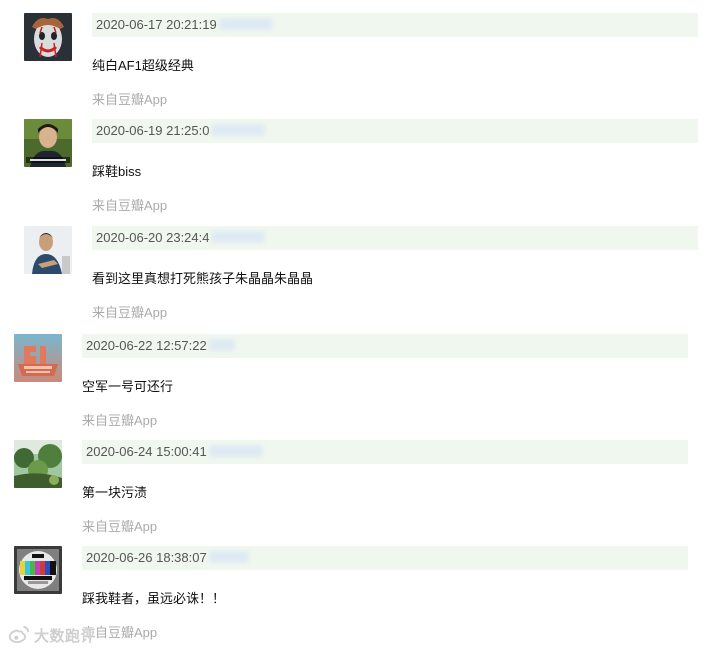 The image size is (703, 652). What do you see at coordinates (146, 345) in the screenshot?
I see `comment-time: 2020-06-22 12:57:22` at bounding box center [146, 345].